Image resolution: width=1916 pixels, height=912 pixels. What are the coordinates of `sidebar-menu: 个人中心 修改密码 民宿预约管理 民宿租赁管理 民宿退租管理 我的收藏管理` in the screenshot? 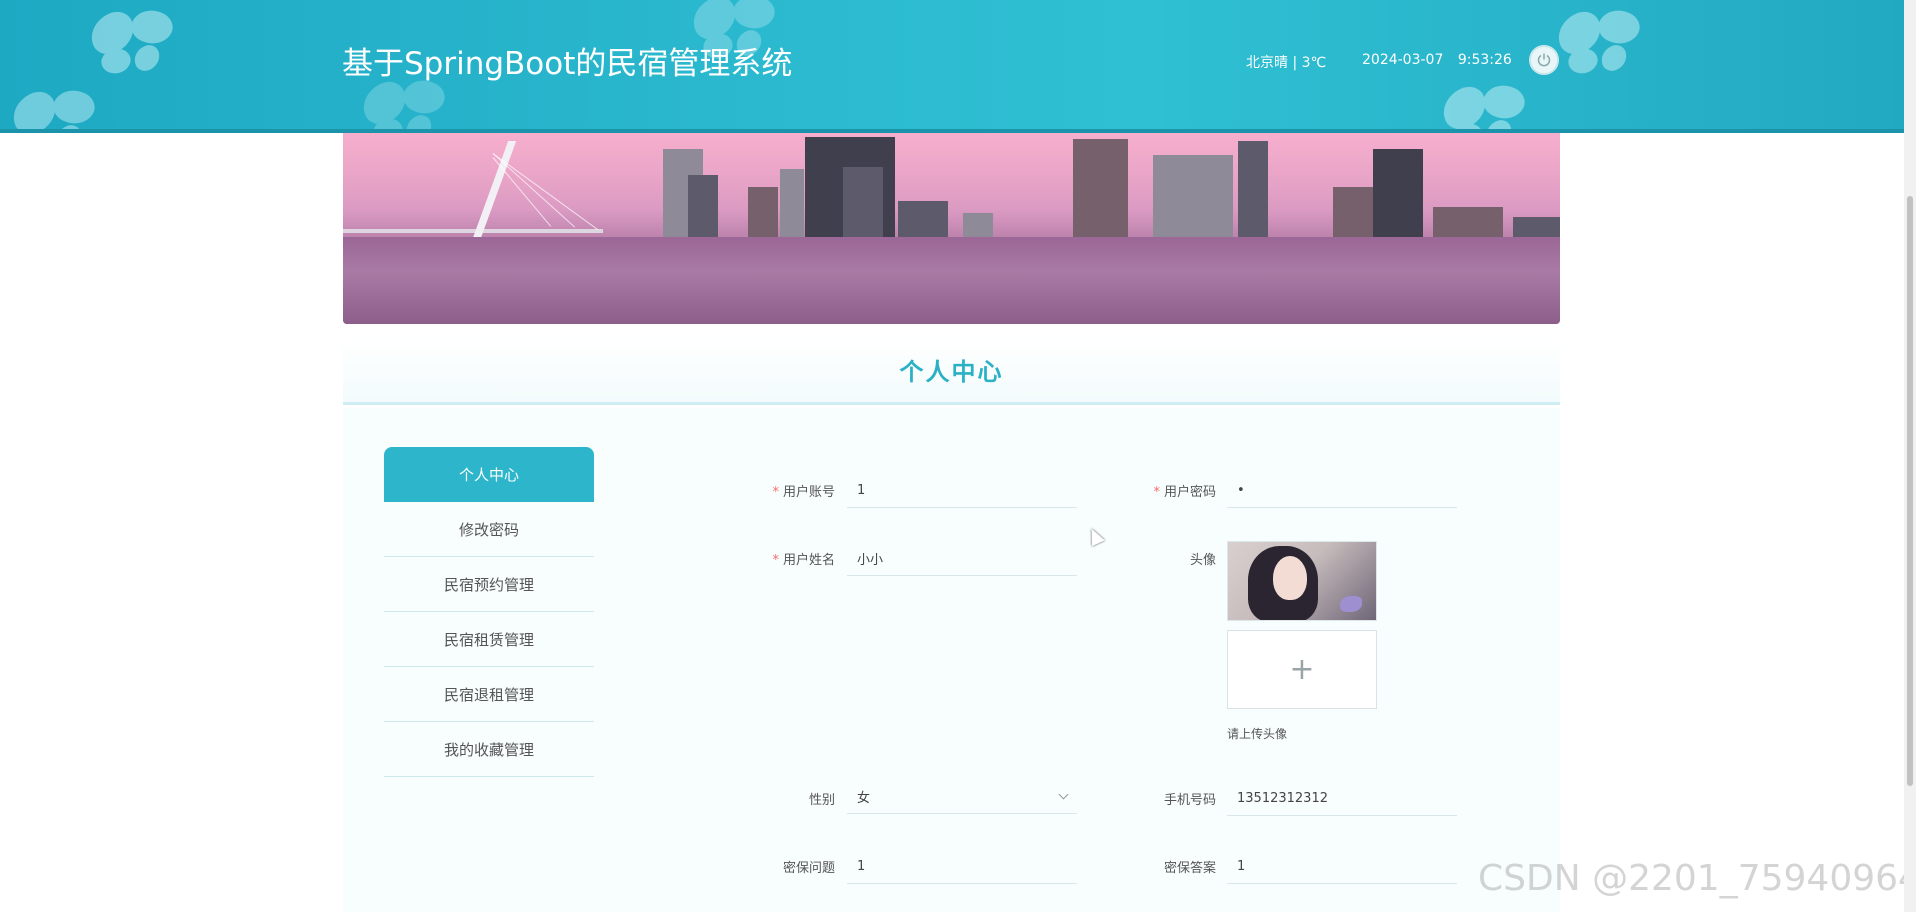 It's located at (489, 612).